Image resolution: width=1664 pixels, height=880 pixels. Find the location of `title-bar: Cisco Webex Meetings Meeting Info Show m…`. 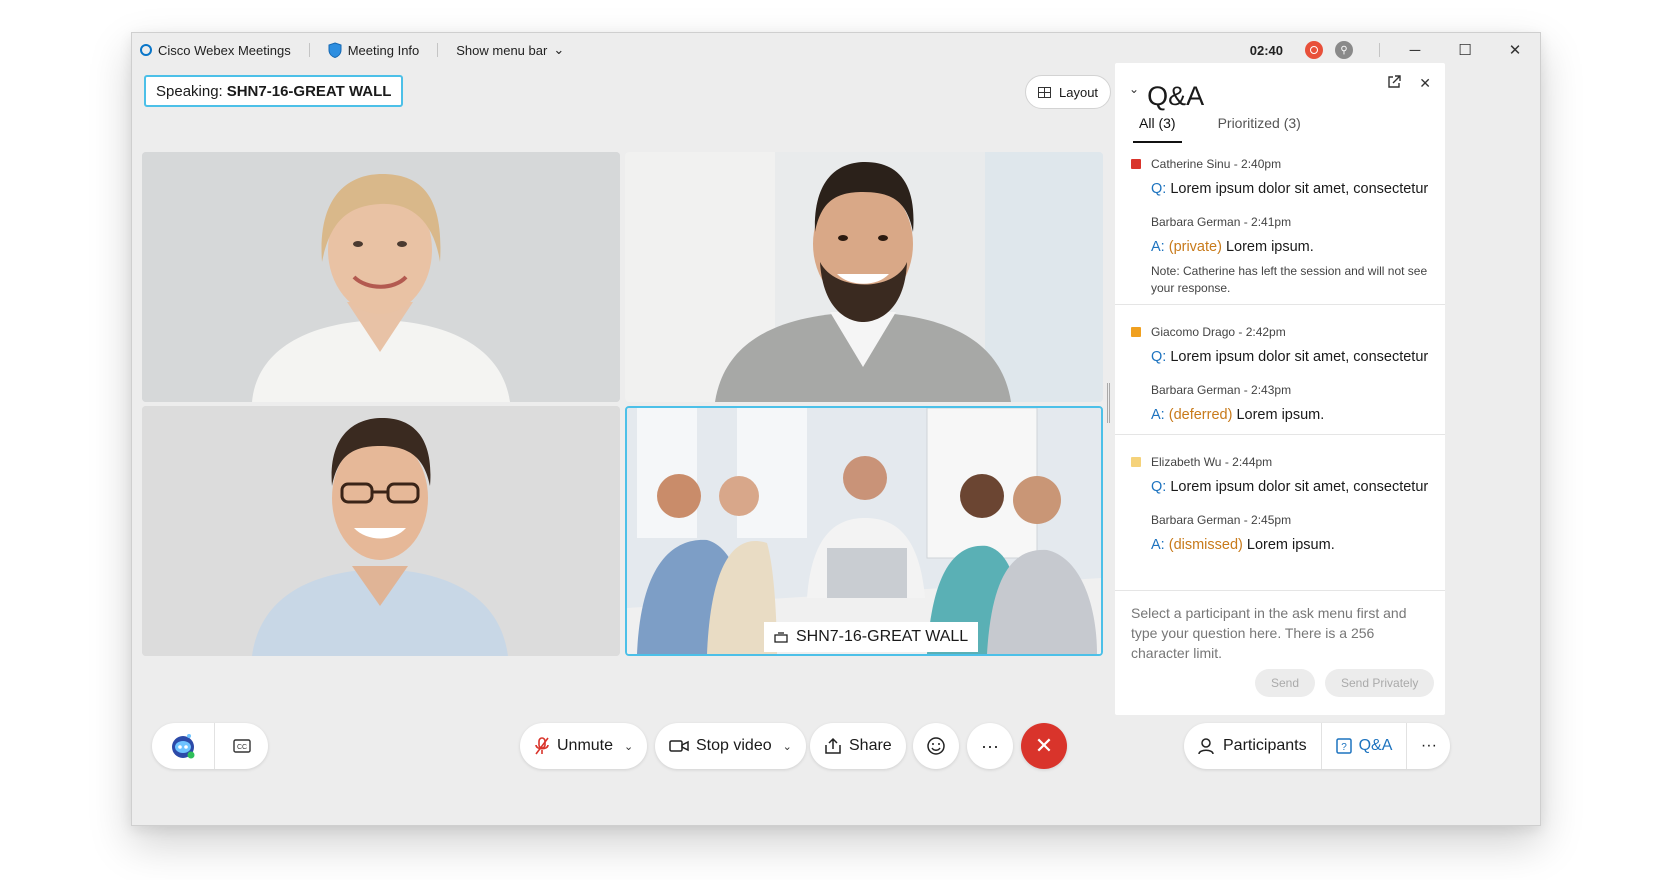

title-bar: Cisco Webex Meetings Meeting Info Show m… is located at coordinates (836, 50).